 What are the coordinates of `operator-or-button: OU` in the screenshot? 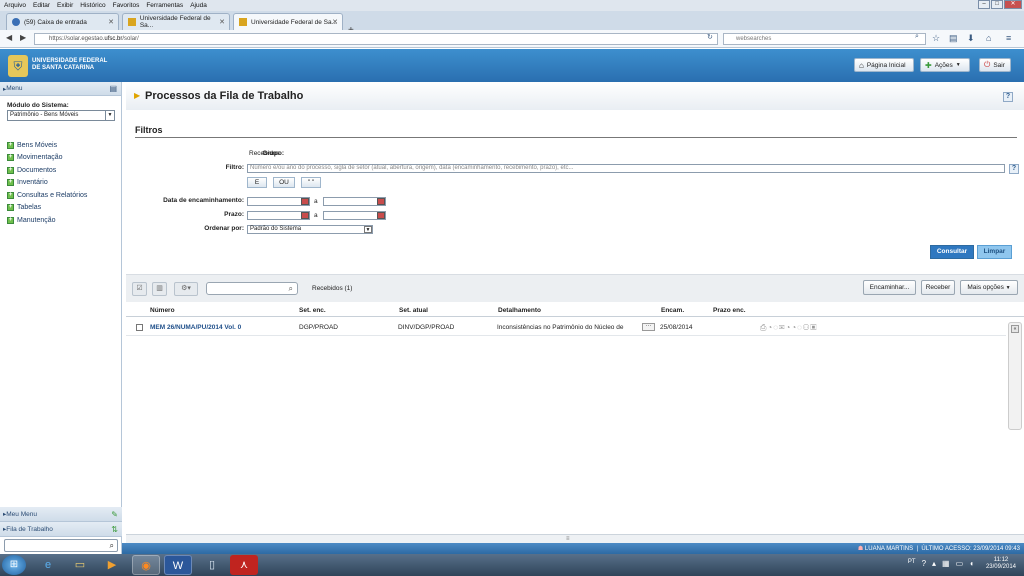 It's located at (284, 182).